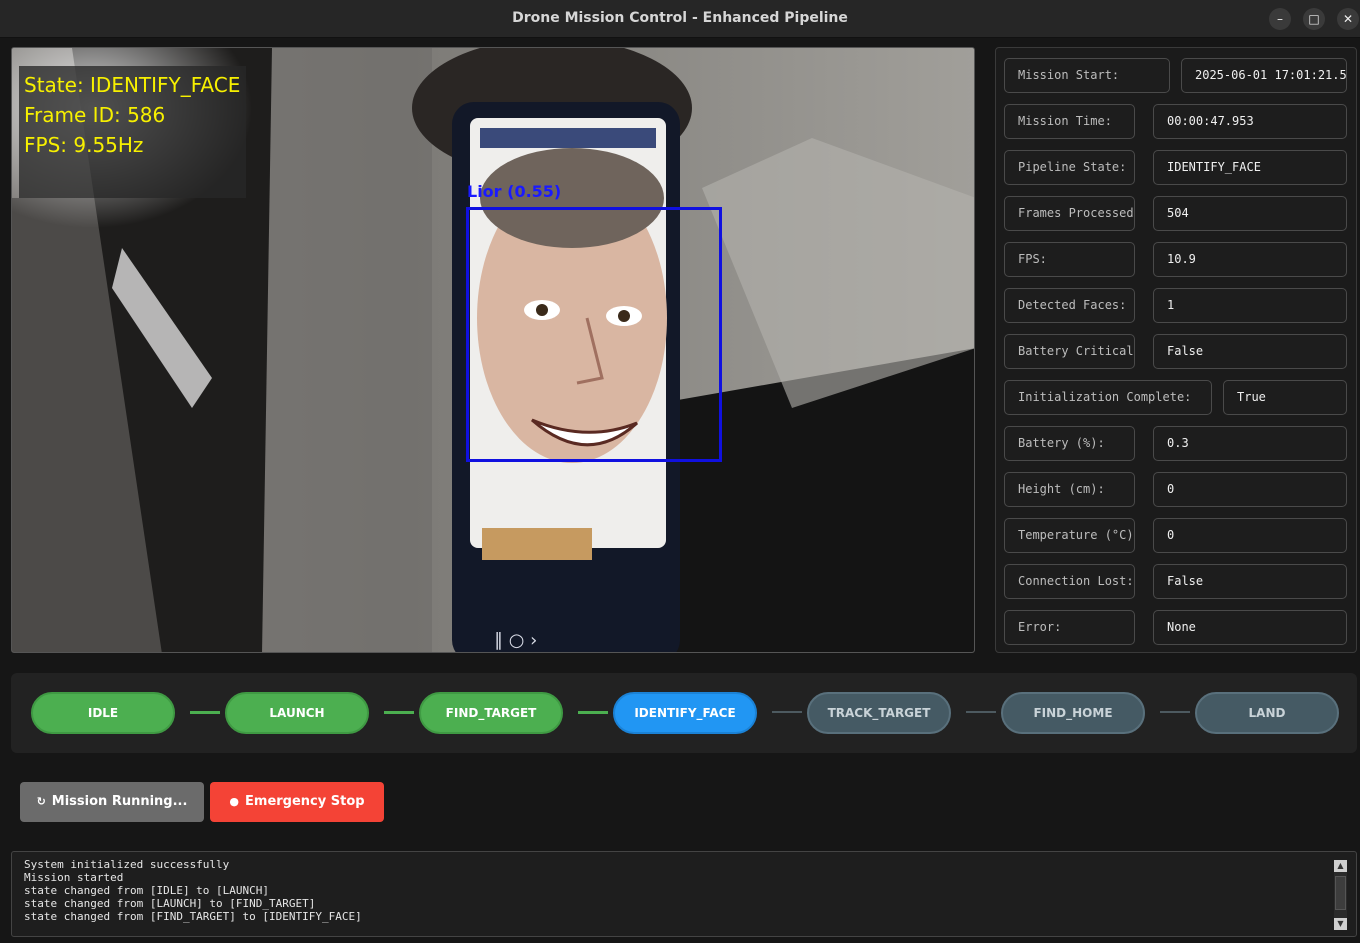  What do you see at coordinates (594, 334) in the screenshot?
I see `face-detection-box` at bounding box center [594, 334].